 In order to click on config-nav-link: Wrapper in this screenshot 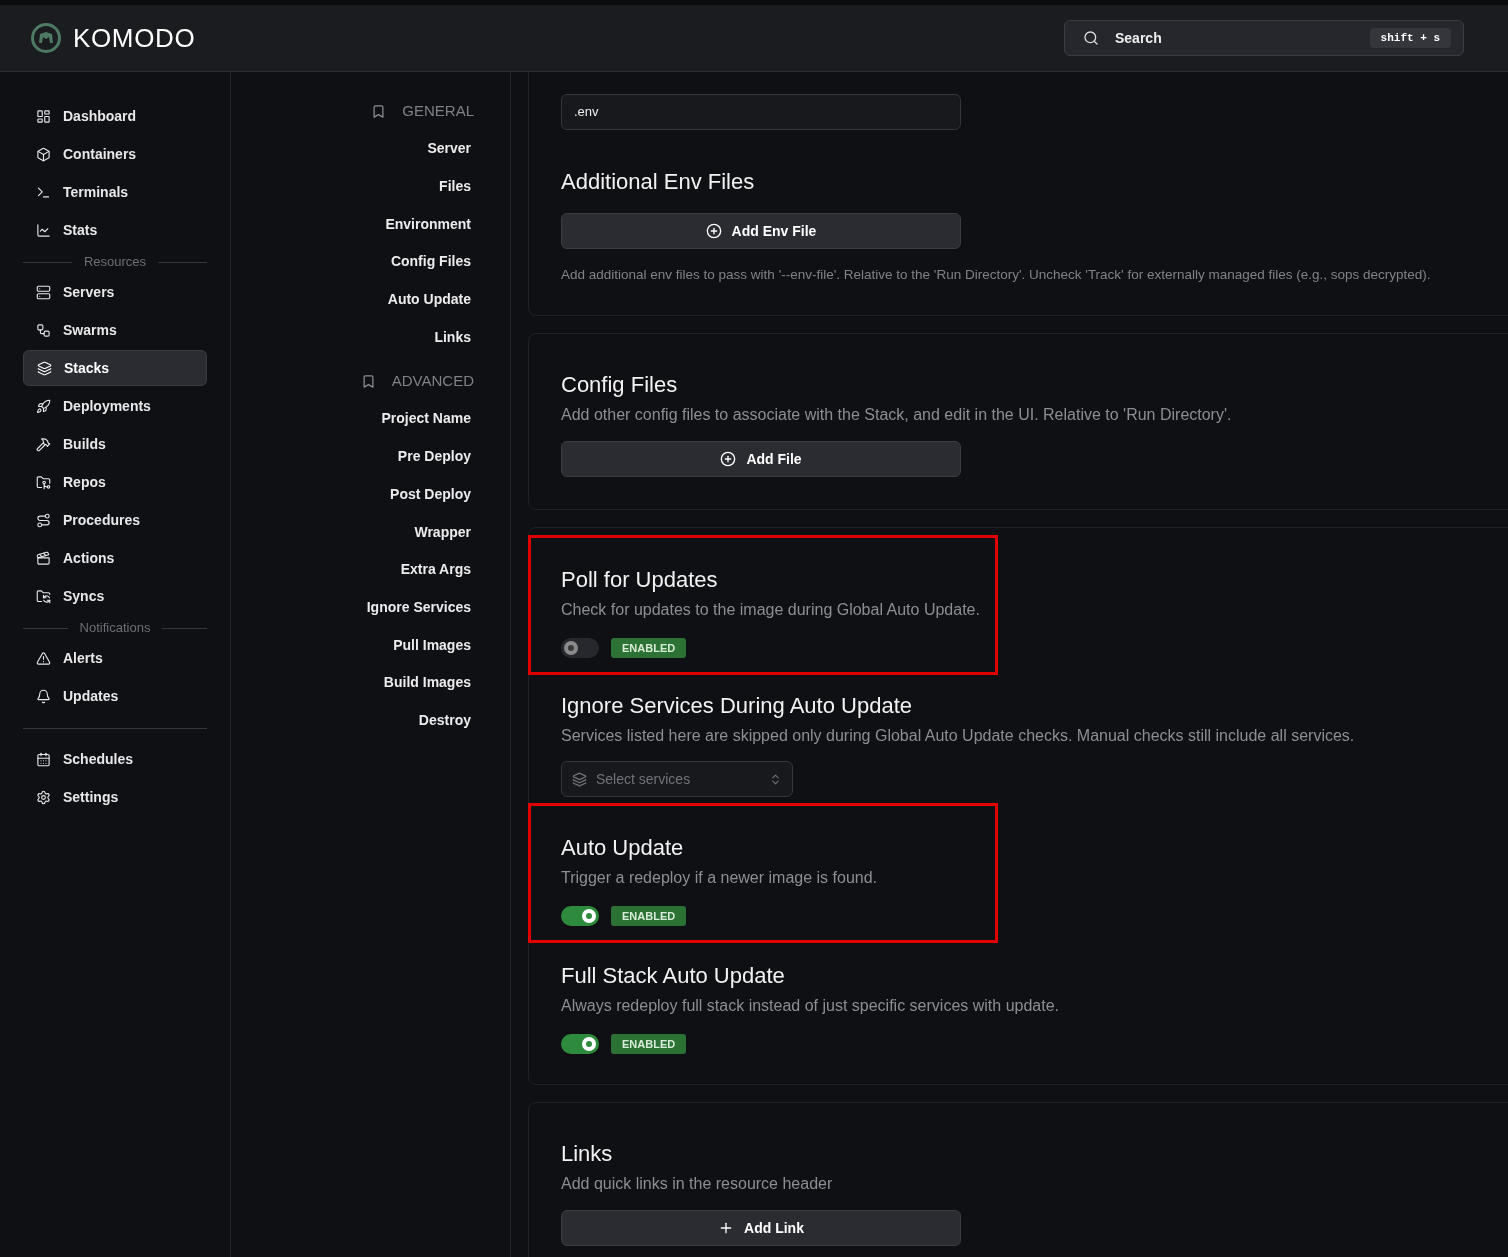, I will do `click(442, 532)`.